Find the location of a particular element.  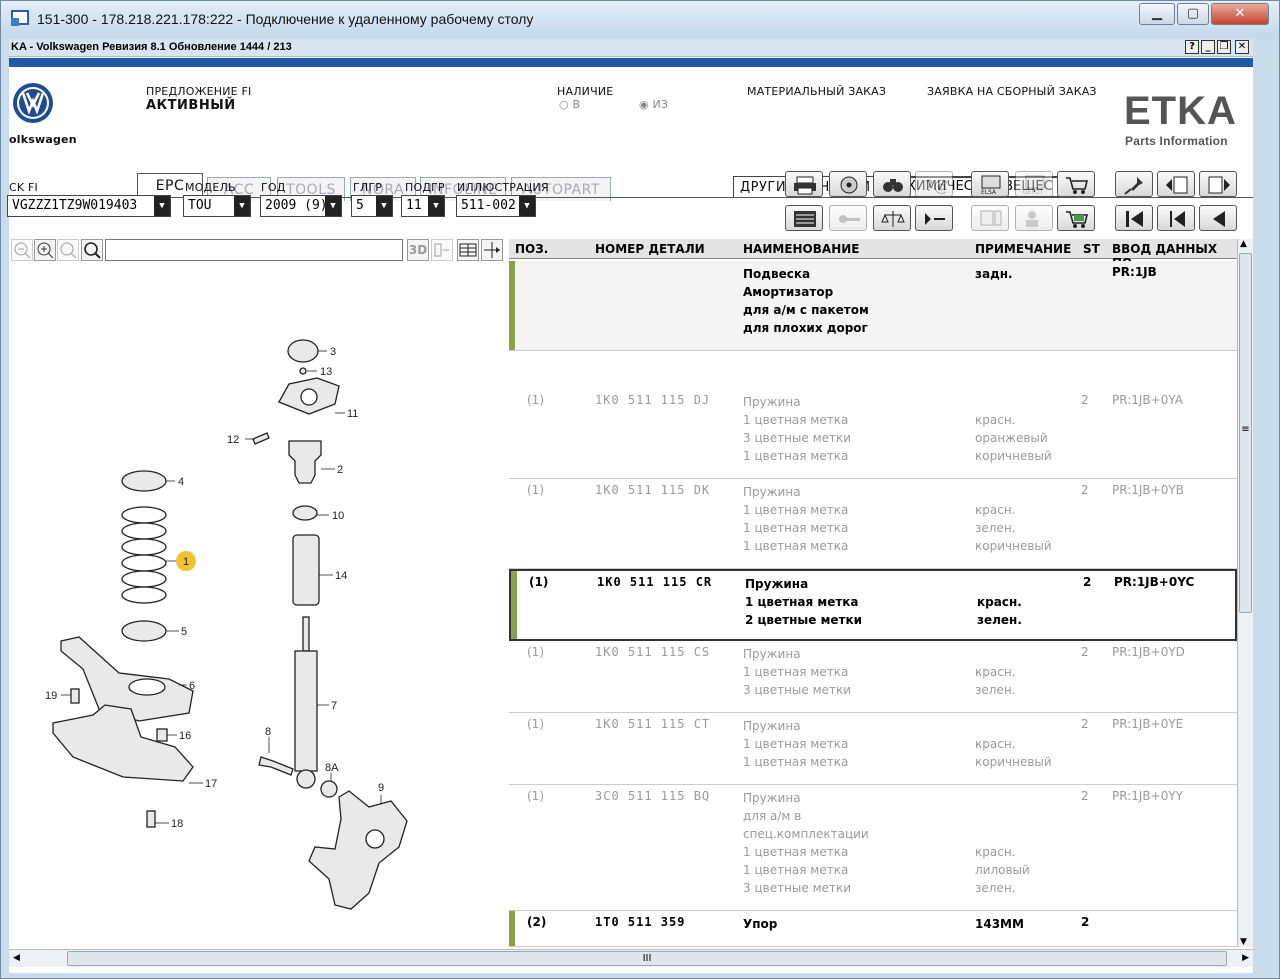

list-button is located at coordinates (804, 218).